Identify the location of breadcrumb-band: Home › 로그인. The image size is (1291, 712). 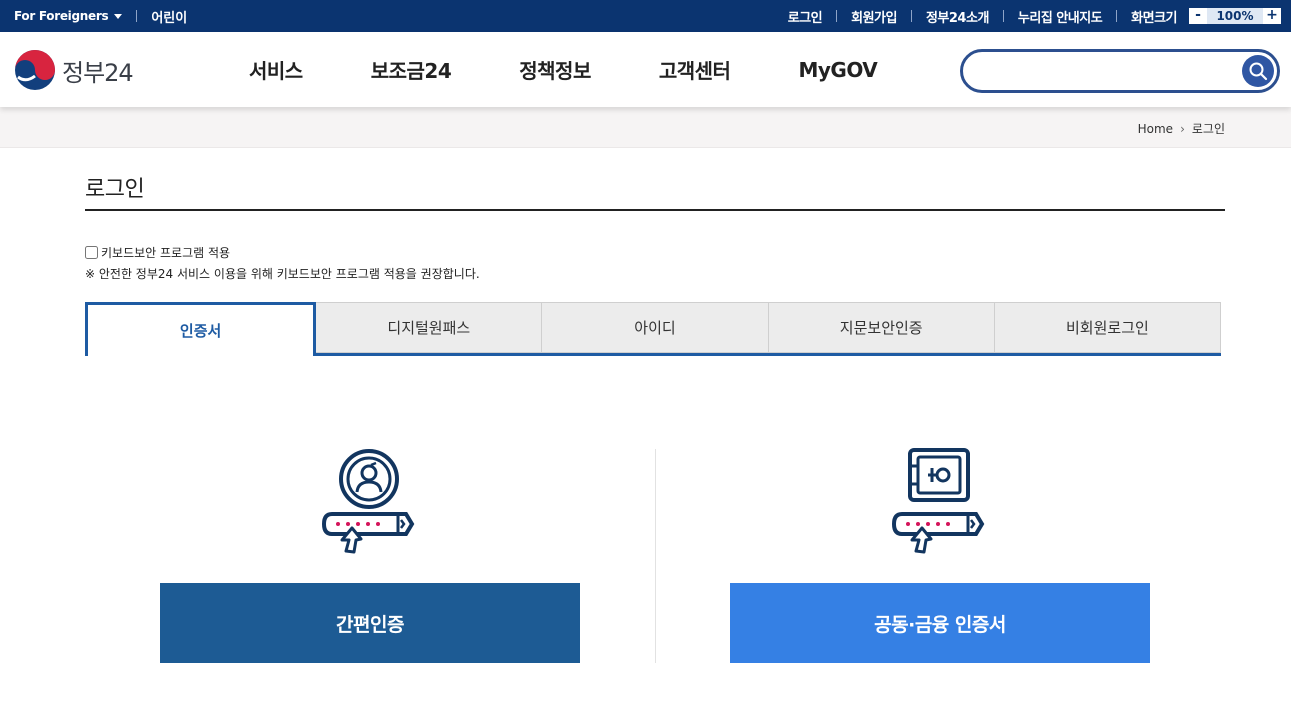
(645, 127).